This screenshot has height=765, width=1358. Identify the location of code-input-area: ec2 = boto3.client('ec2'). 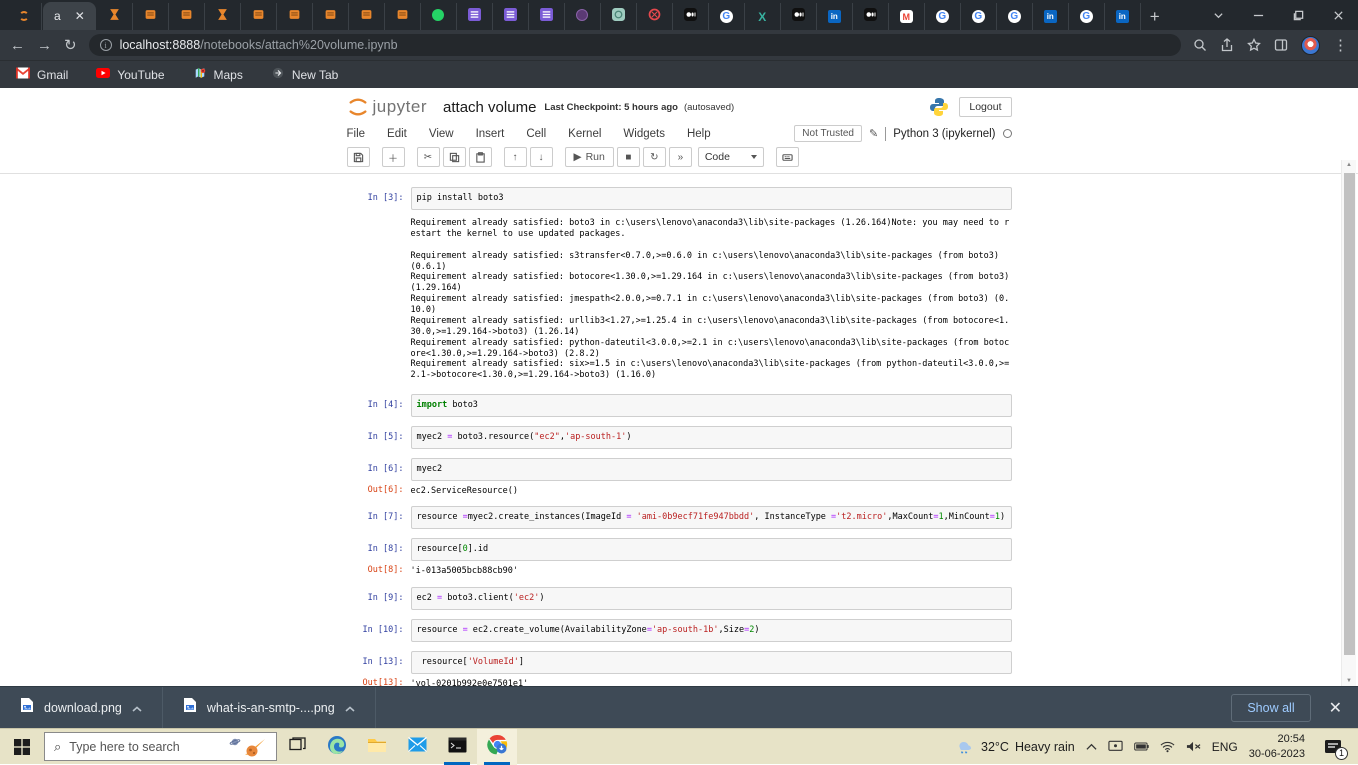
(711, 598).